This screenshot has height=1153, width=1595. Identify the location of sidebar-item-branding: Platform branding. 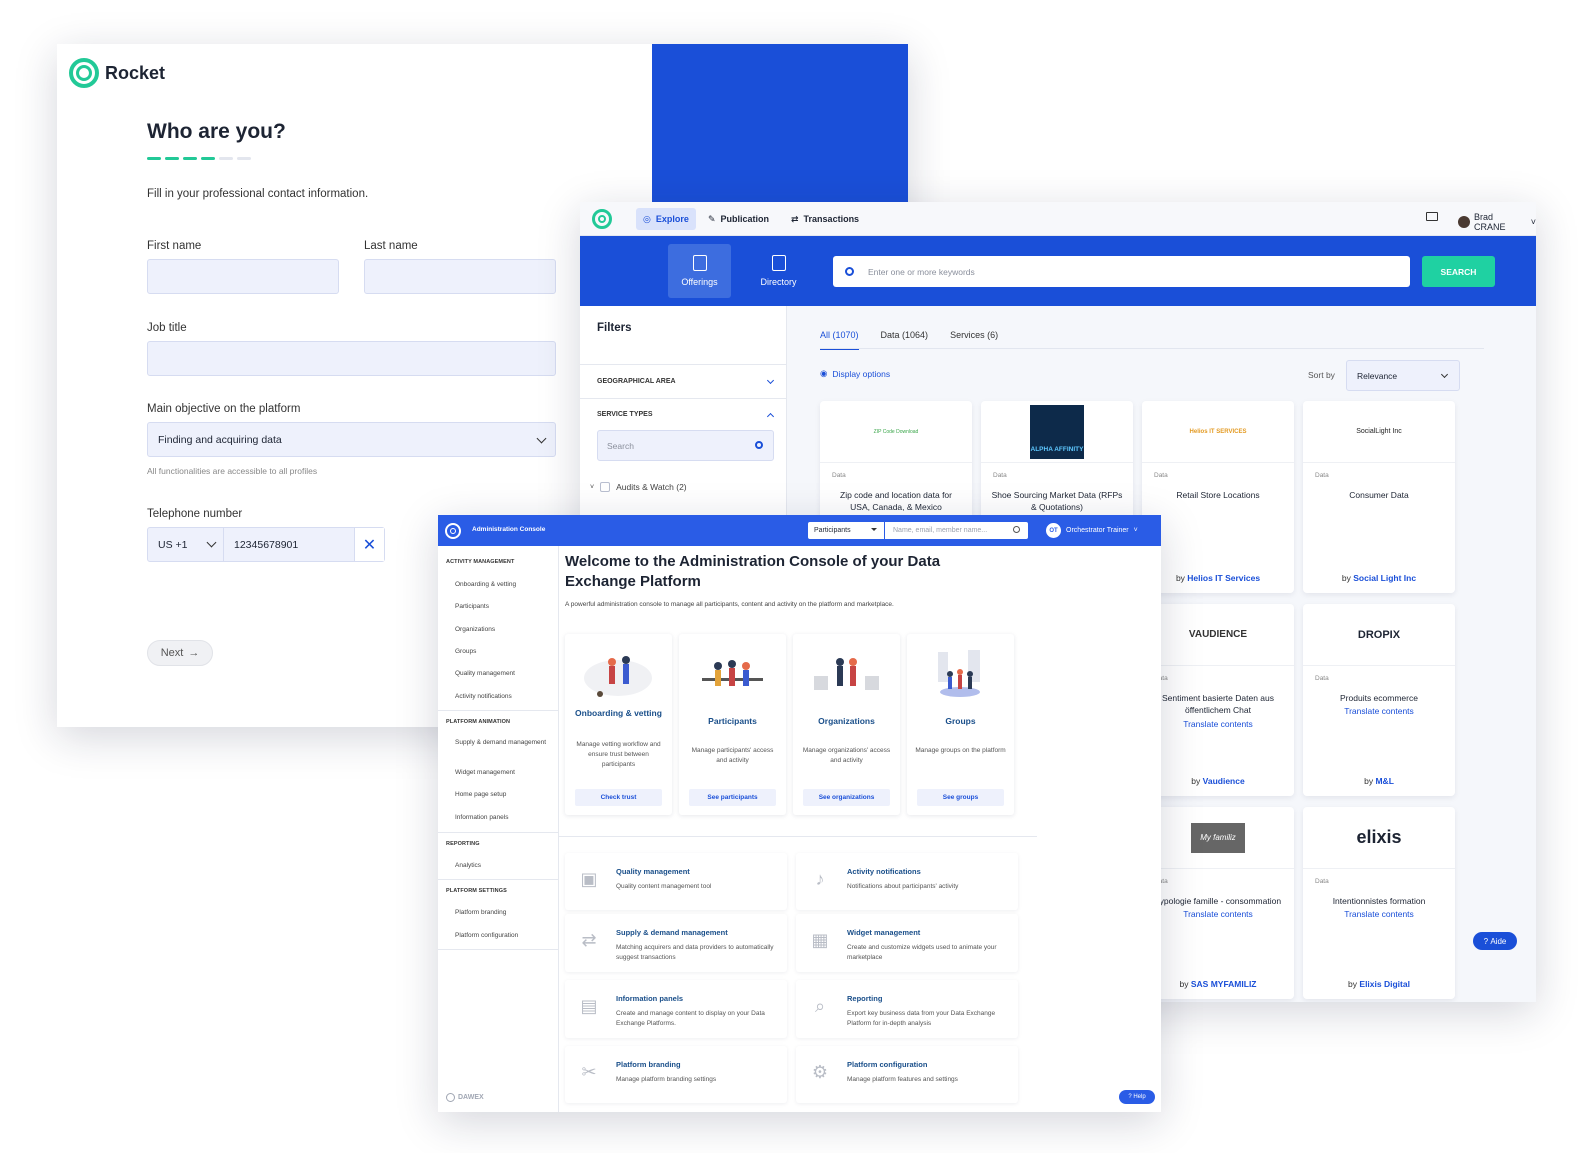
(502, 913).